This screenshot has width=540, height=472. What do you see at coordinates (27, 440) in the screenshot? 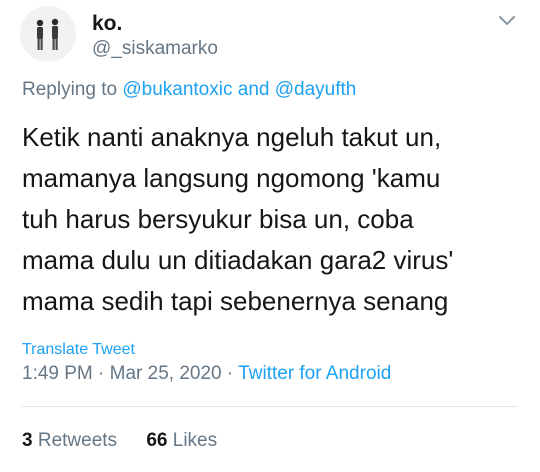
I see `retweets-count: 3` at bounding box center [27, 440].